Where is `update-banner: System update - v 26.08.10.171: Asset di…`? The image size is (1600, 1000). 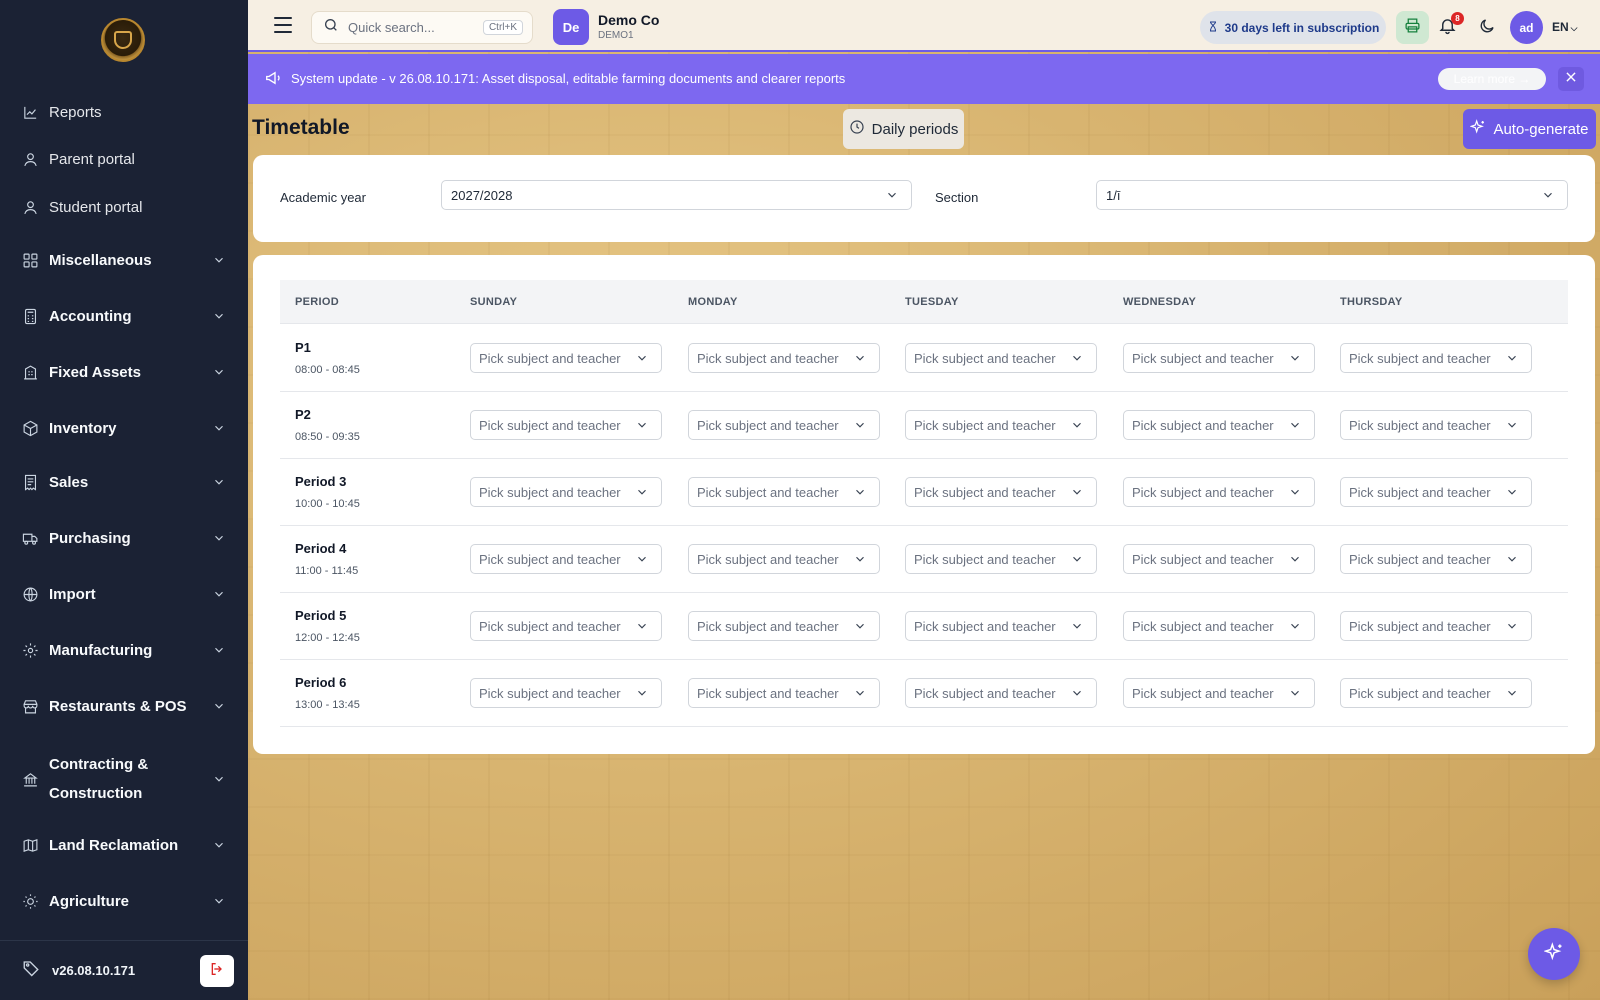
update-banner: System update - v 26.08.10.171: Asset di… is located at coordinates (924, 79).